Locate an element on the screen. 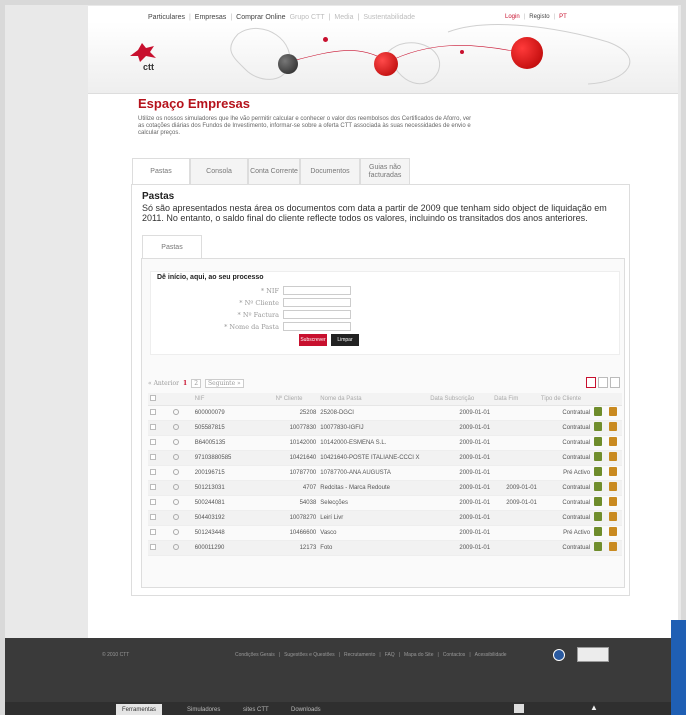 The width and height of the screenshot is (686, 715). register-link: Registo is located at coordinates (539, 17).